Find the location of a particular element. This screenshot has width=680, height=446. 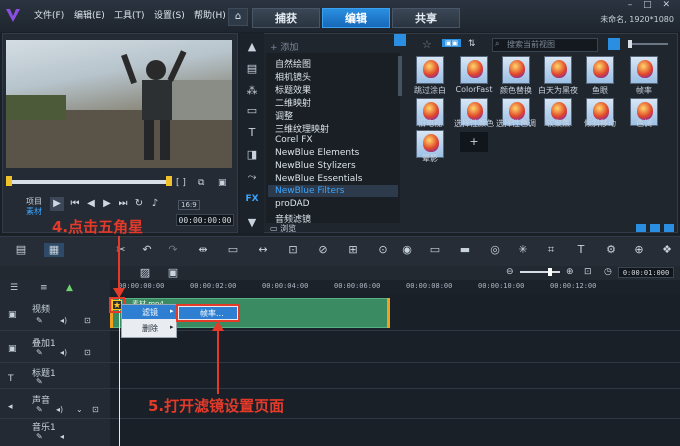

zoom-slider-knob is located at coordinates (550, 272).